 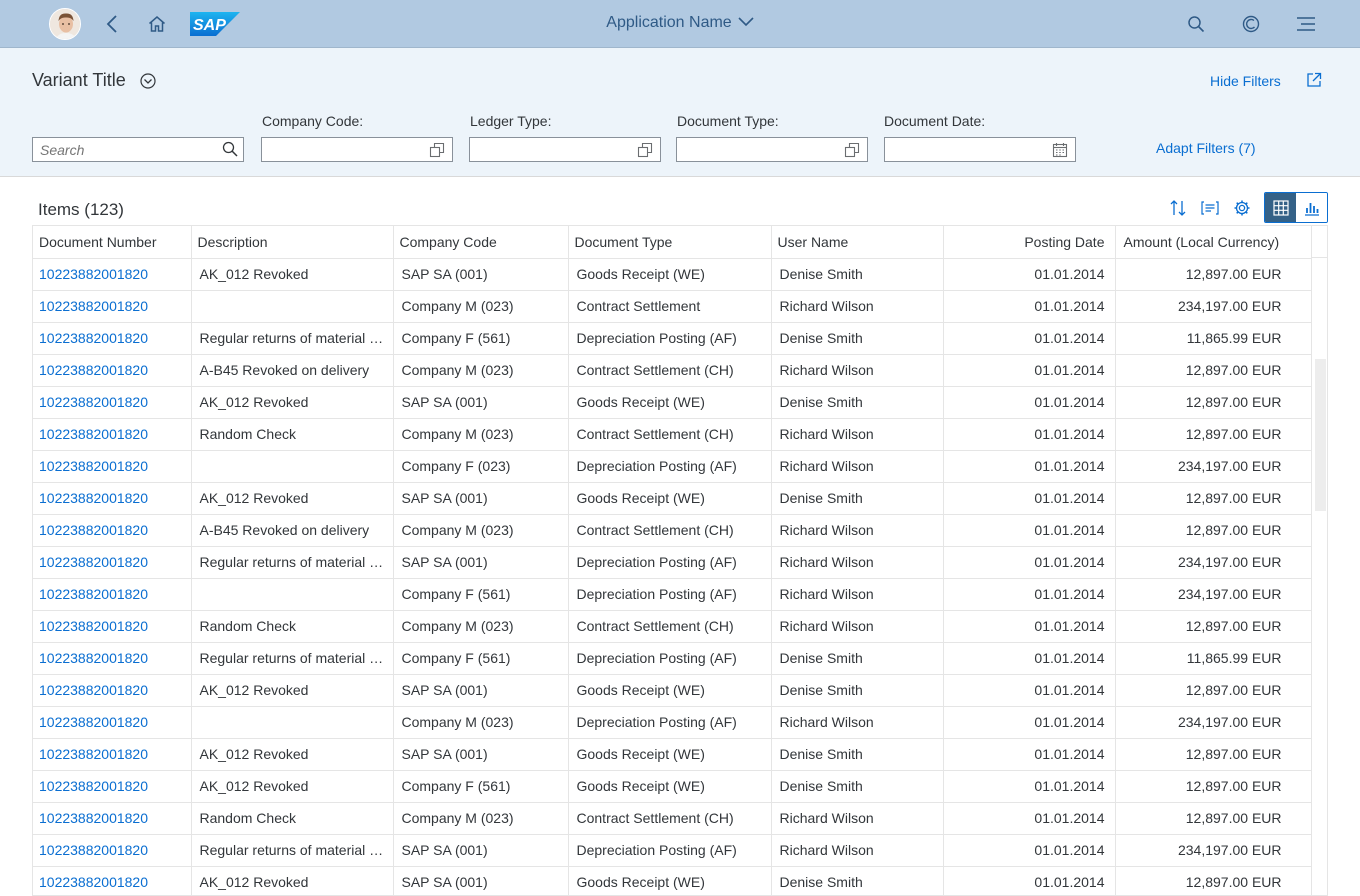 What do you see at coordinates (1029, 242) in the screenshot?
I see `column-header-posting-date: Posting Date` at bounding box center [1029, 242].